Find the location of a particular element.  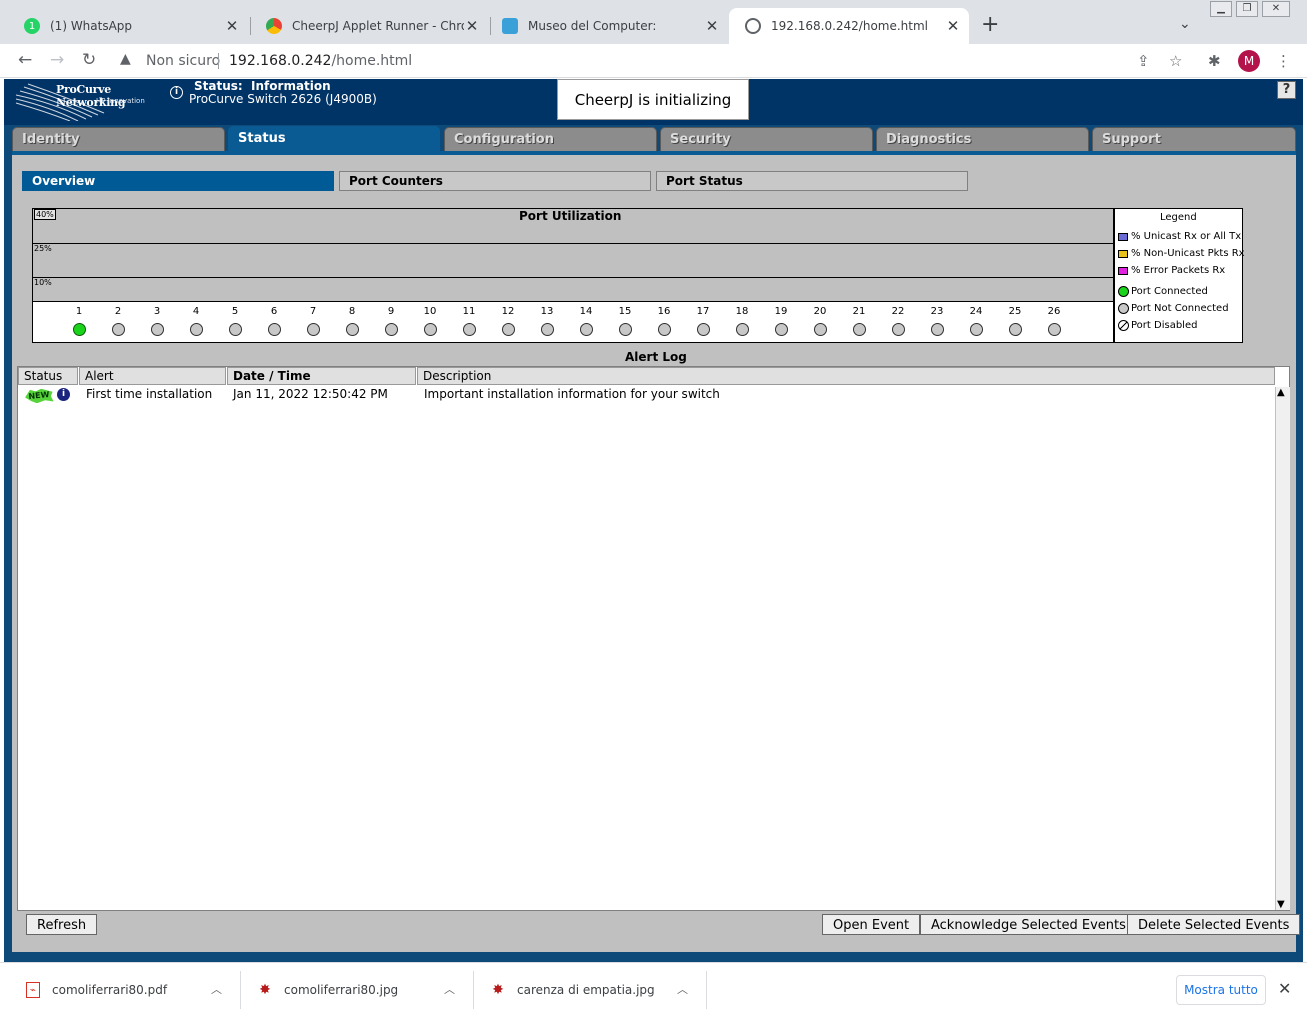

legend-swatch-unicast is located at coordinates (1123, 236).